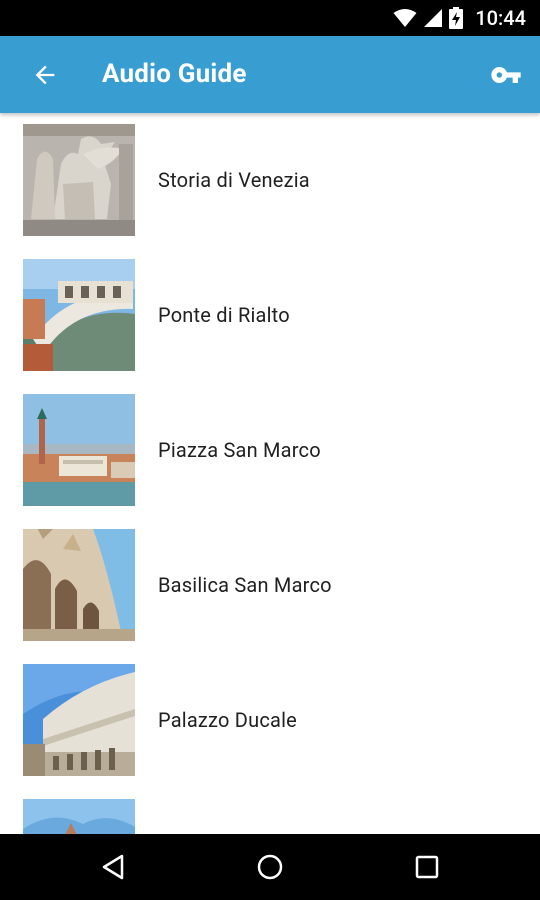  I want to click on list-item, so click(270, 811).